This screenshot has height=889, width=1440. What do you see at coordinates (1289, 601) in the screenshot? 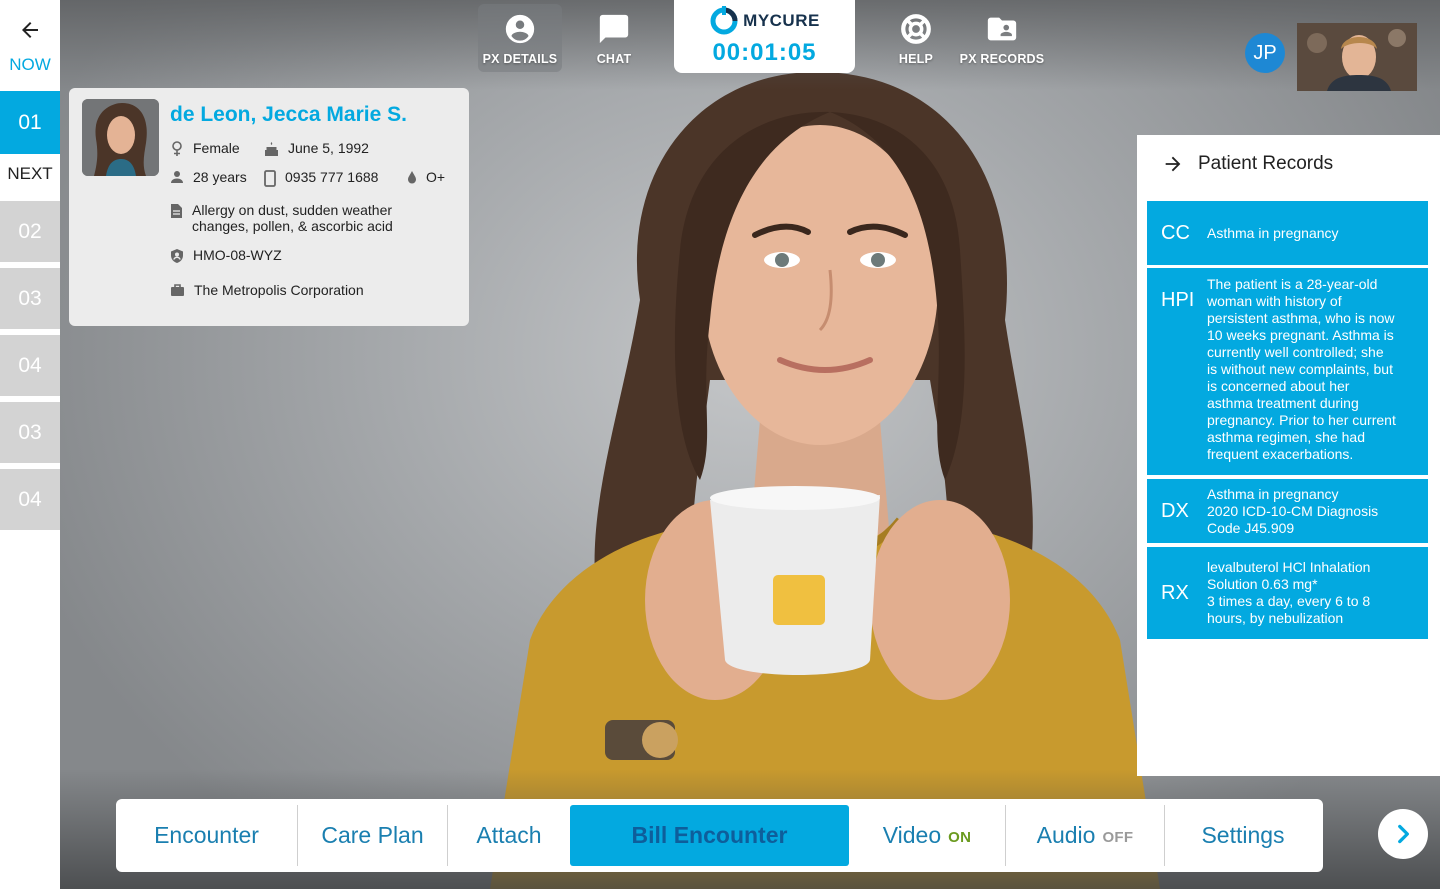
I see `record-line: 3 times a day, every 6 to 8` at bounding box center [1289, 601].